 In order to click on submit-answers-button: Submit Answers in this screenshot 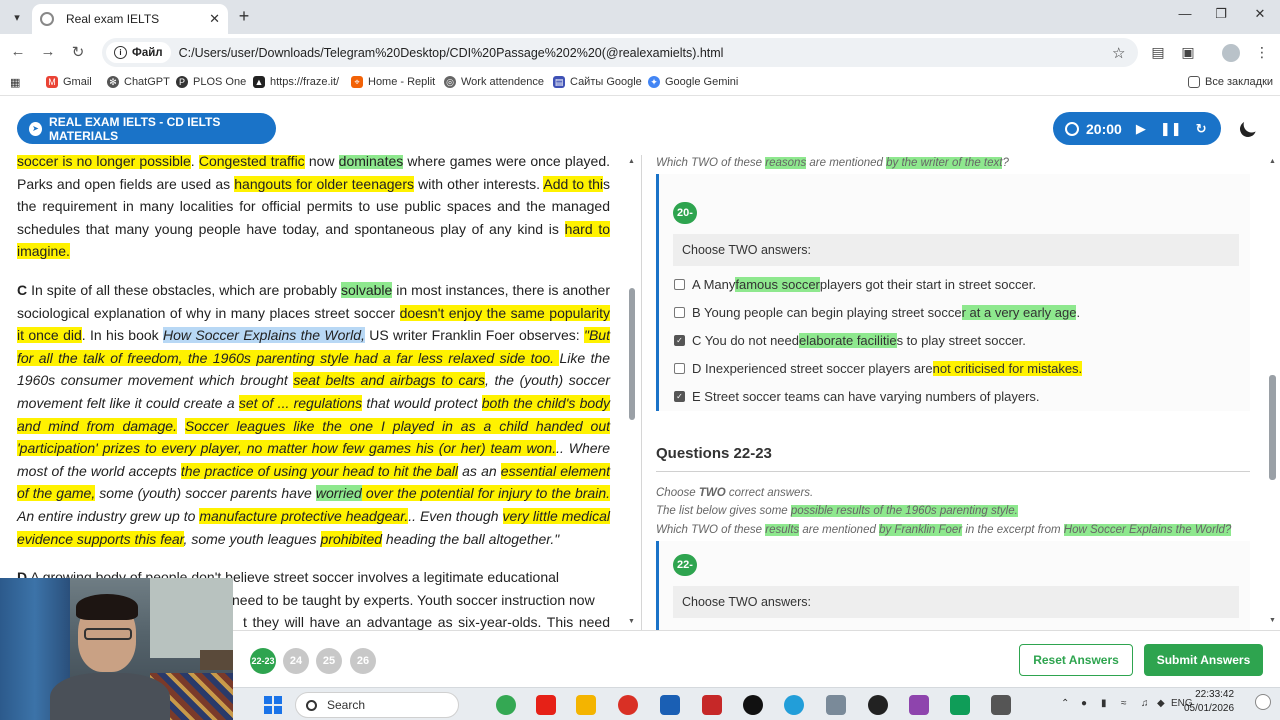, I will do `click(1203, 660)`.